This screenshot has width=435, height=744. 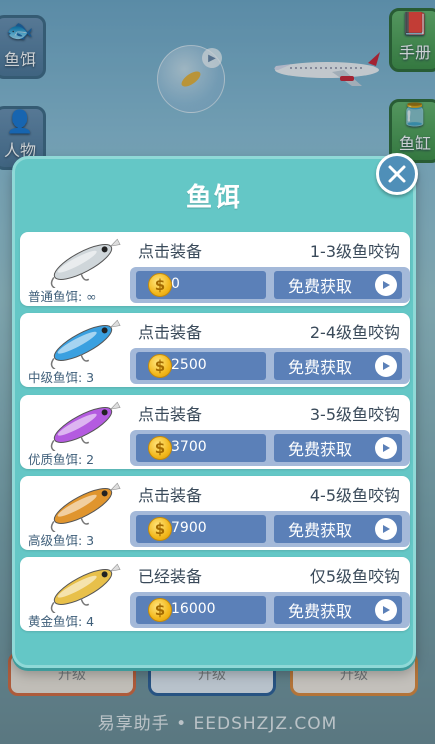 I want to click on buy-button: $ 0, so click(x=201, y=285).